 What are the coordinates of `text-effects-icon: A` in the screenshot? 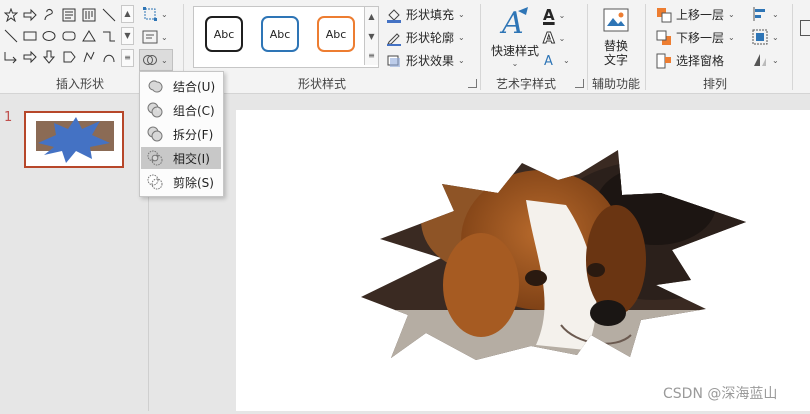 It's located at (548, 61).